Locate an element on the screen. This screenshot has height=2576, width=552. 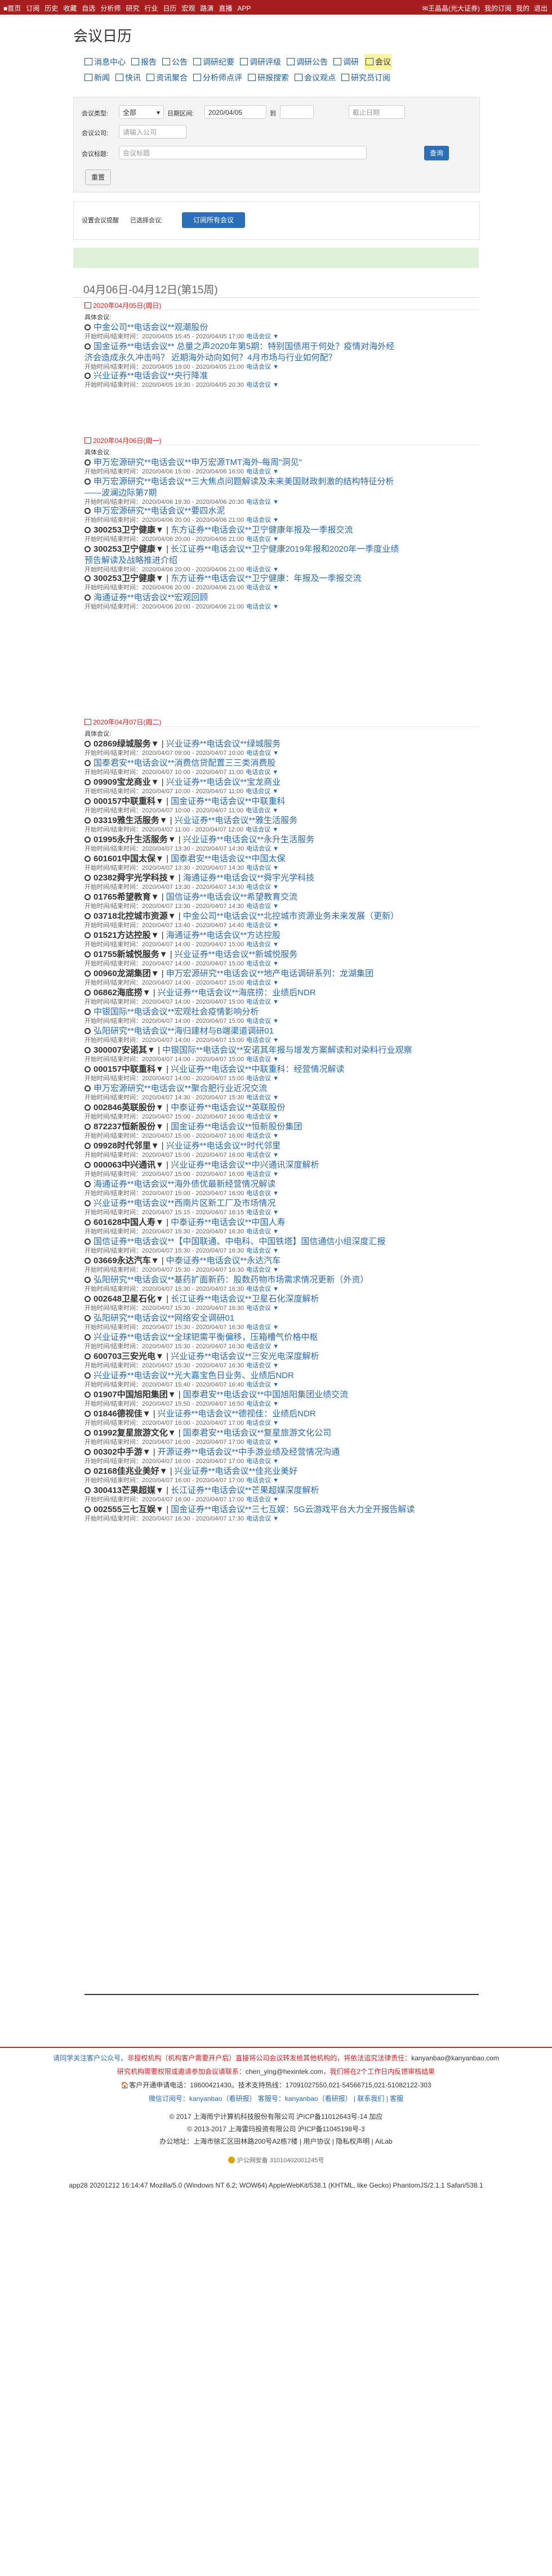
reset-button: 重置 is located at coordinates (98, 177).